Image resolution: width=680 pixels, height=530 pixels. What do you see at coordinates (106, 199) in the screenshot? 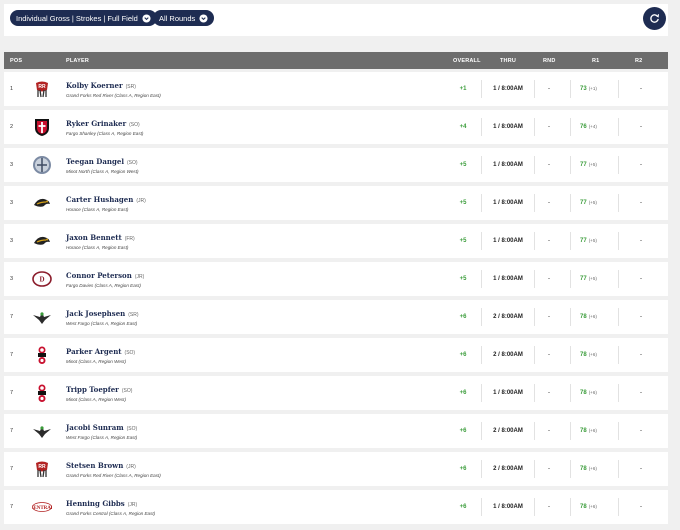
I see `player-name-link: Carter Hushagen (JR)` at bounding box center [106, 199].